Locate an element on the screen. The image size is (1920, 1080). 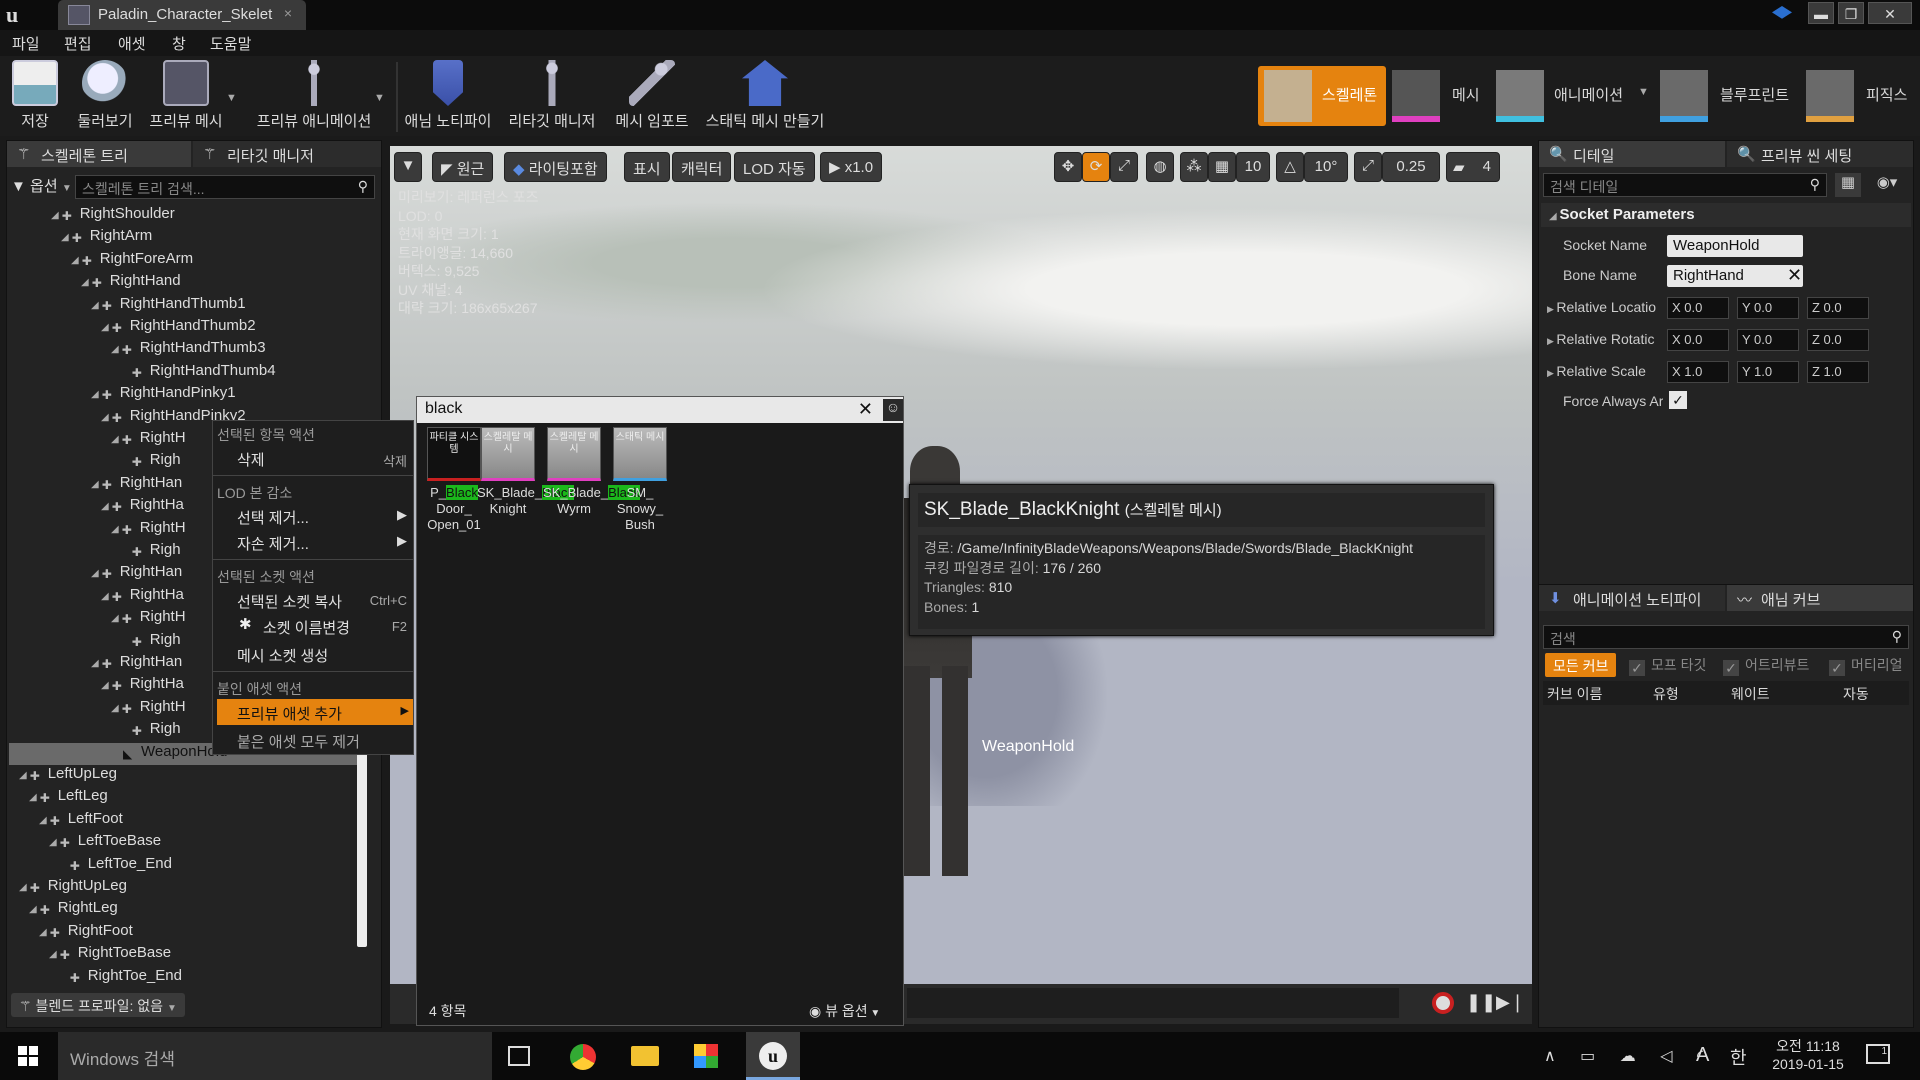
chrome-icon is located at coordinates (583, 1057).